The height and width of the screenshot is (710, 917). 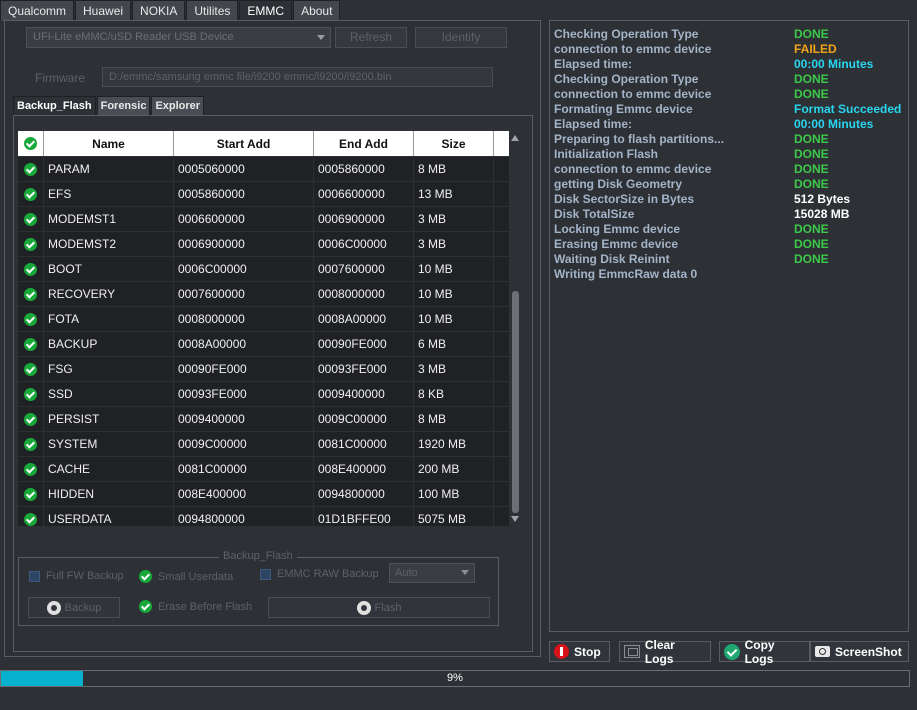 I want to click on small-userdata-checkbox: Small Userdata, so click(x=186, y=576).